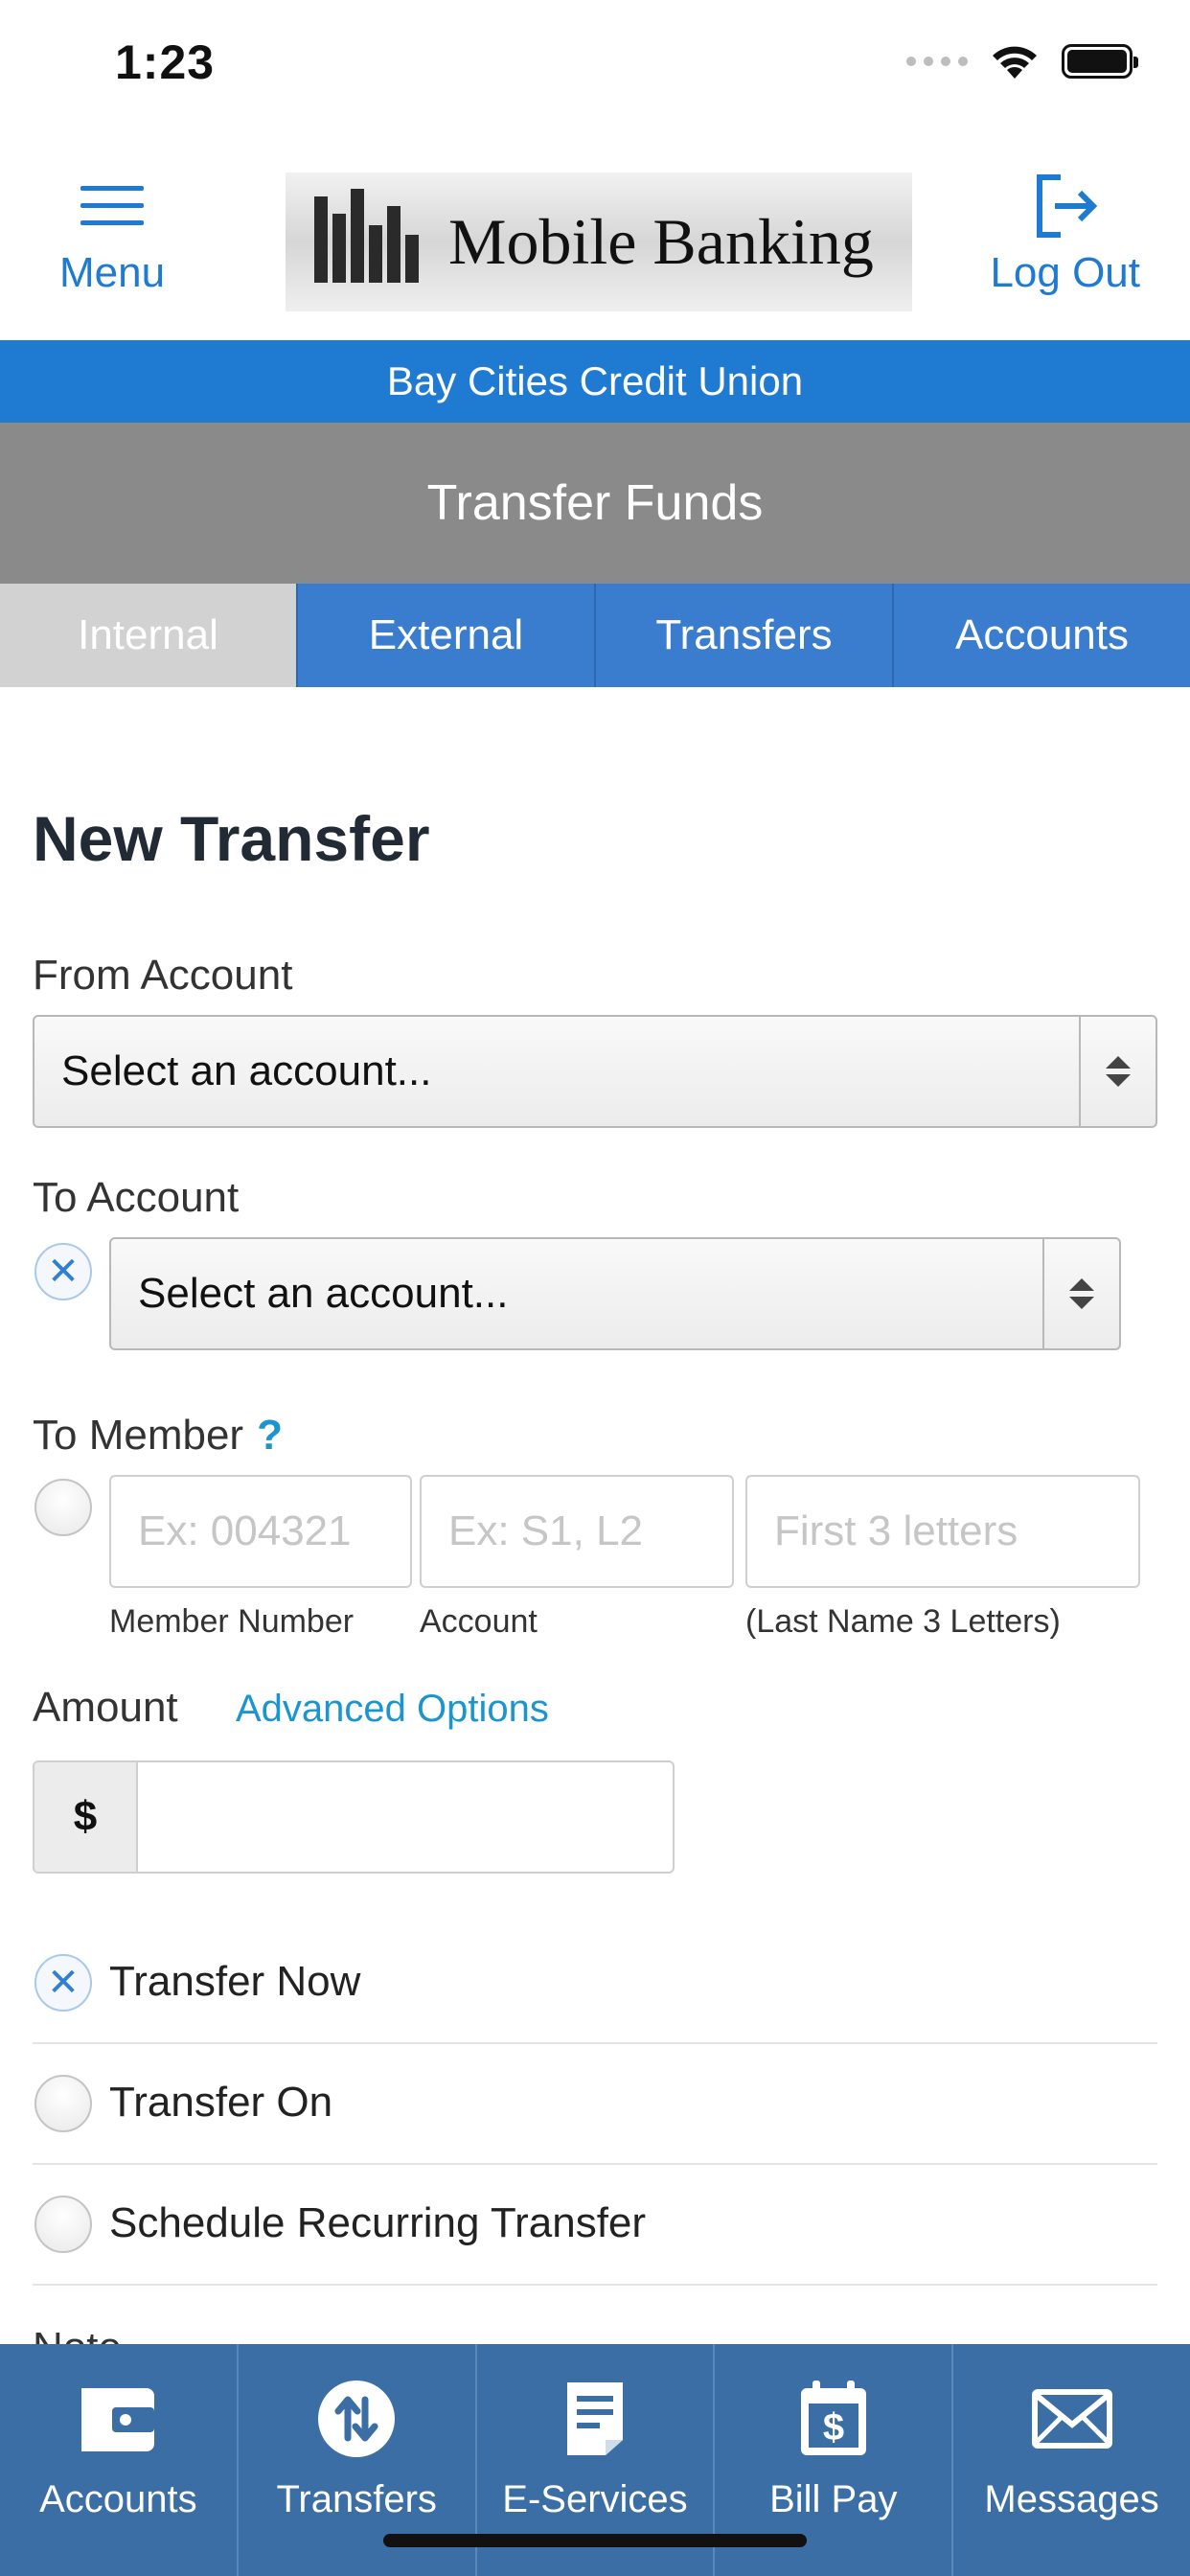  What do you see at coordinates (1072, 2419) in the screenshot?
I see `envelope-icon` at bounding box center [1072, 2419].